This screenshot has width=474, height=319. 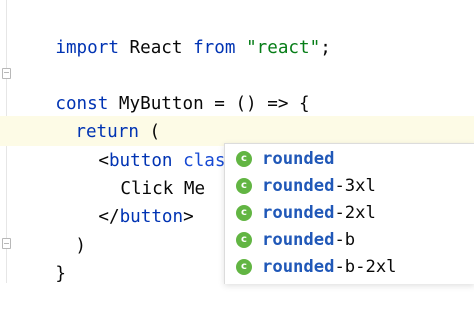 I want to click on completion-item-label: rounded-3xl, so click(x=319, y=186).